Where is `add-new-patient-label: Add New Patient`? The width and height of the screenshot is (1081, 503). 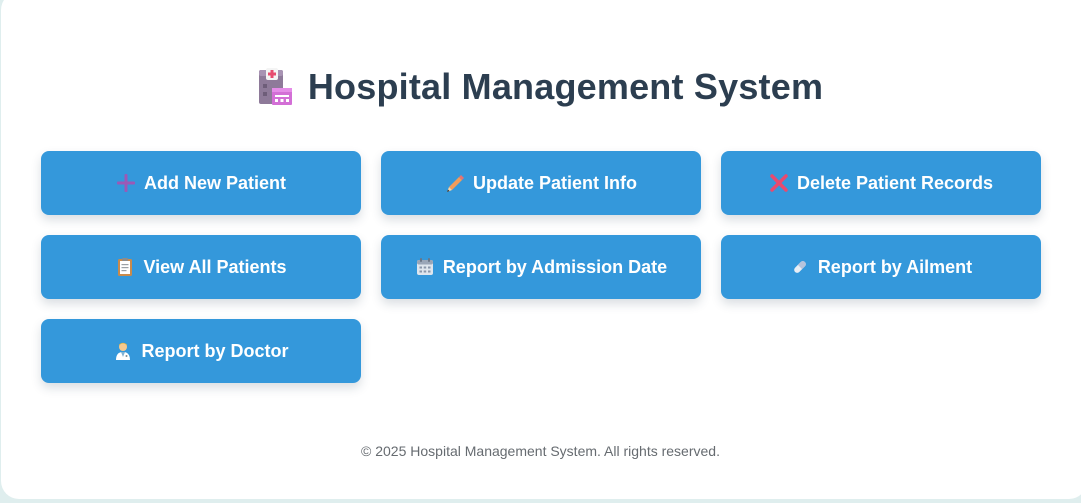
add-new-patient-label: Add New Patient is located at coordinates (214, 182).